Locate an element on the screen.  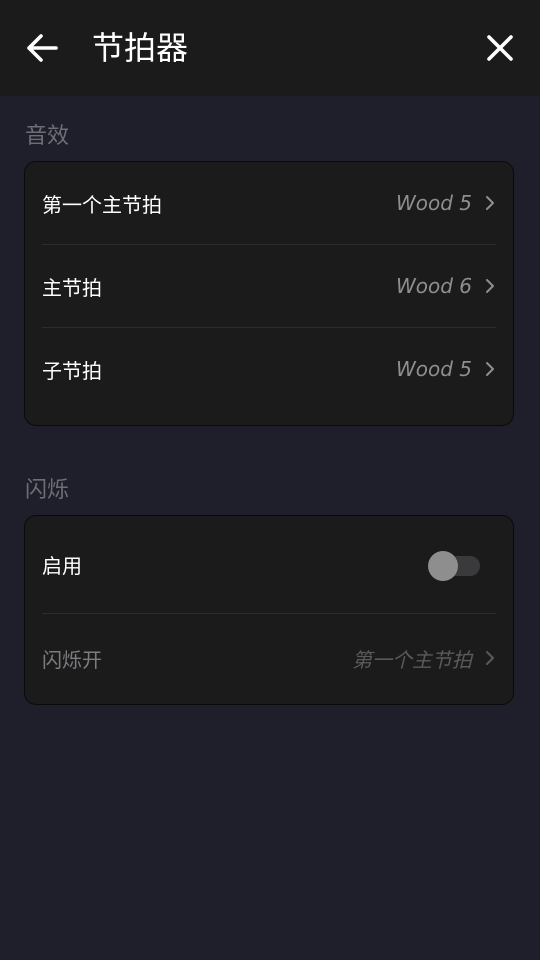
first-main-beat-label: 第一个主节拍 is located at coordinates (102, 204).